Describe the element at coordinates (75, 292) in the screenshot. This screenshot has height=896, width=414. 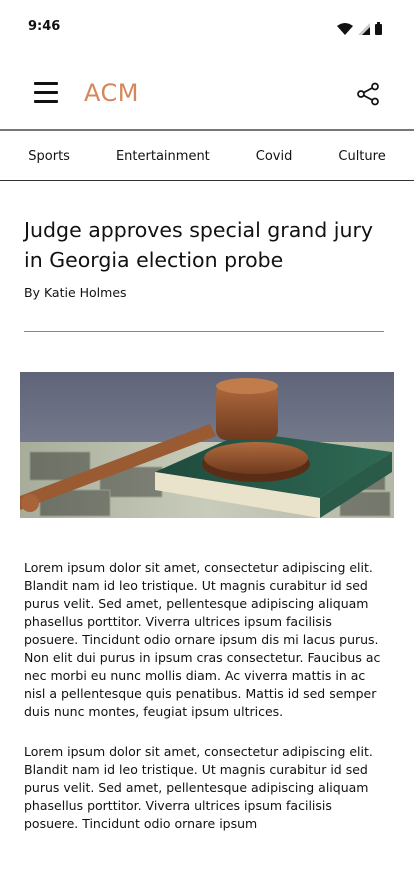
I see `article-byline: By Katie Holmes` at that location.